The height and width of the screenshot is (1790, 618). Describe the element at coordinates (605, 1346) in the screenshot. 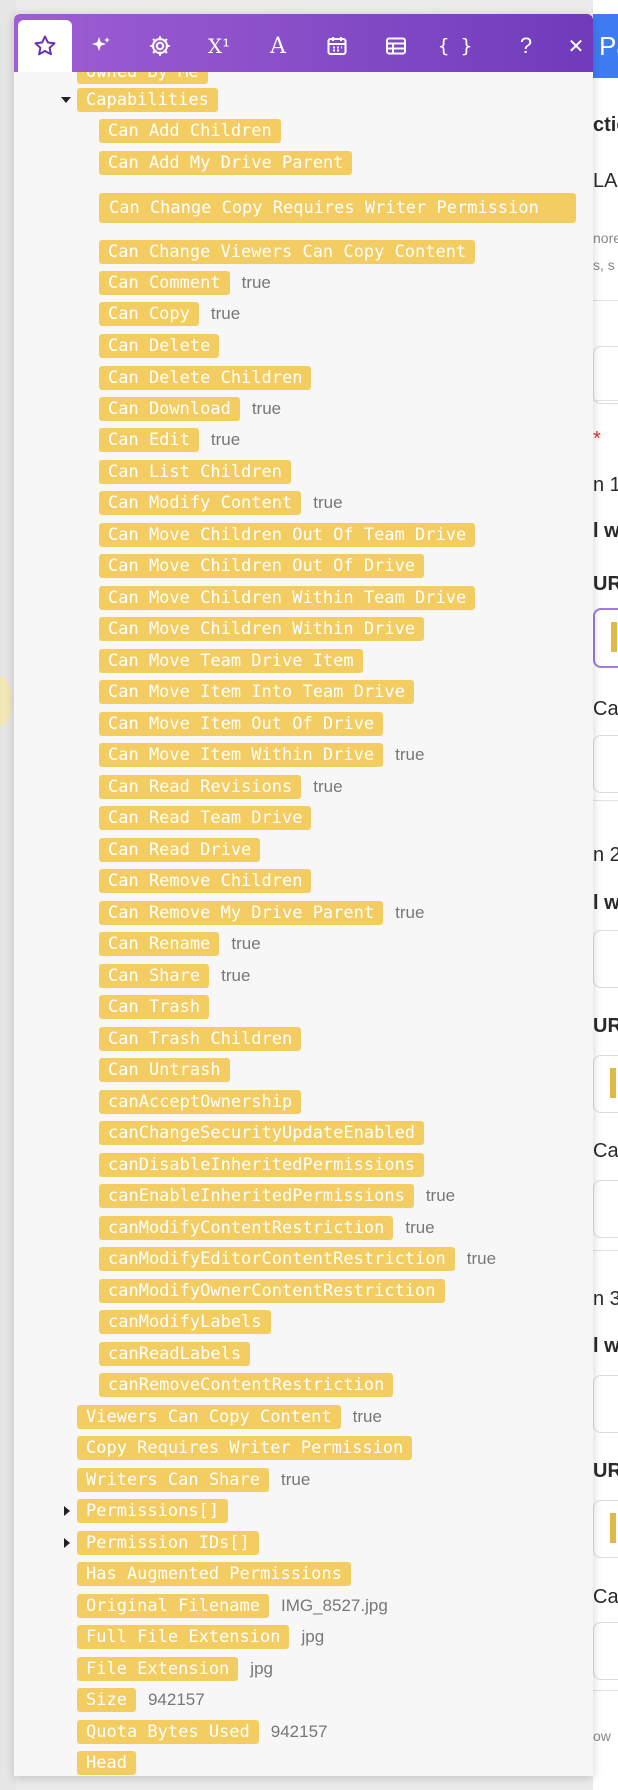

I see `background-text-fragment: l w` at that location.